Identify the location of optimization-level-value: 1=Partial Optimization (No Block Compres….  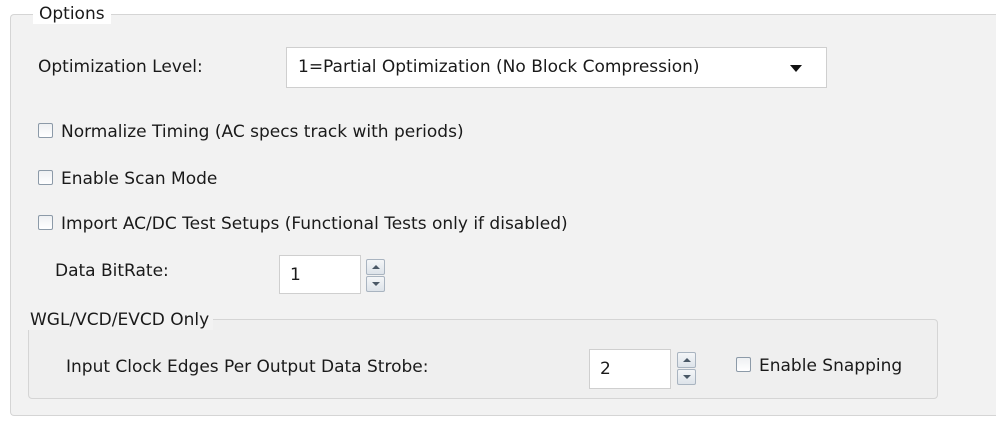
(499, 67).